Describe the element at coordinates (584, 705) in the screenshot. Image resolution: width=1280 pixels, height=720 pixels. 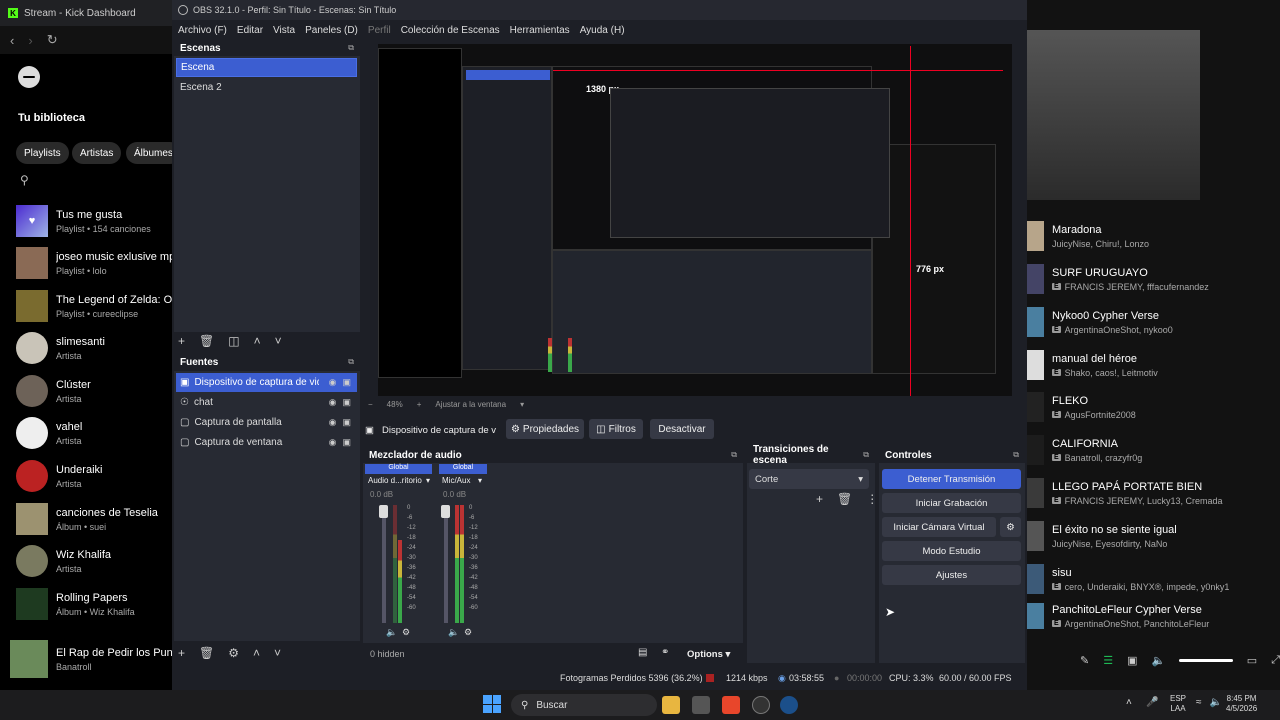
I see `taskbar-search: ⚲ Buscar` at that location.